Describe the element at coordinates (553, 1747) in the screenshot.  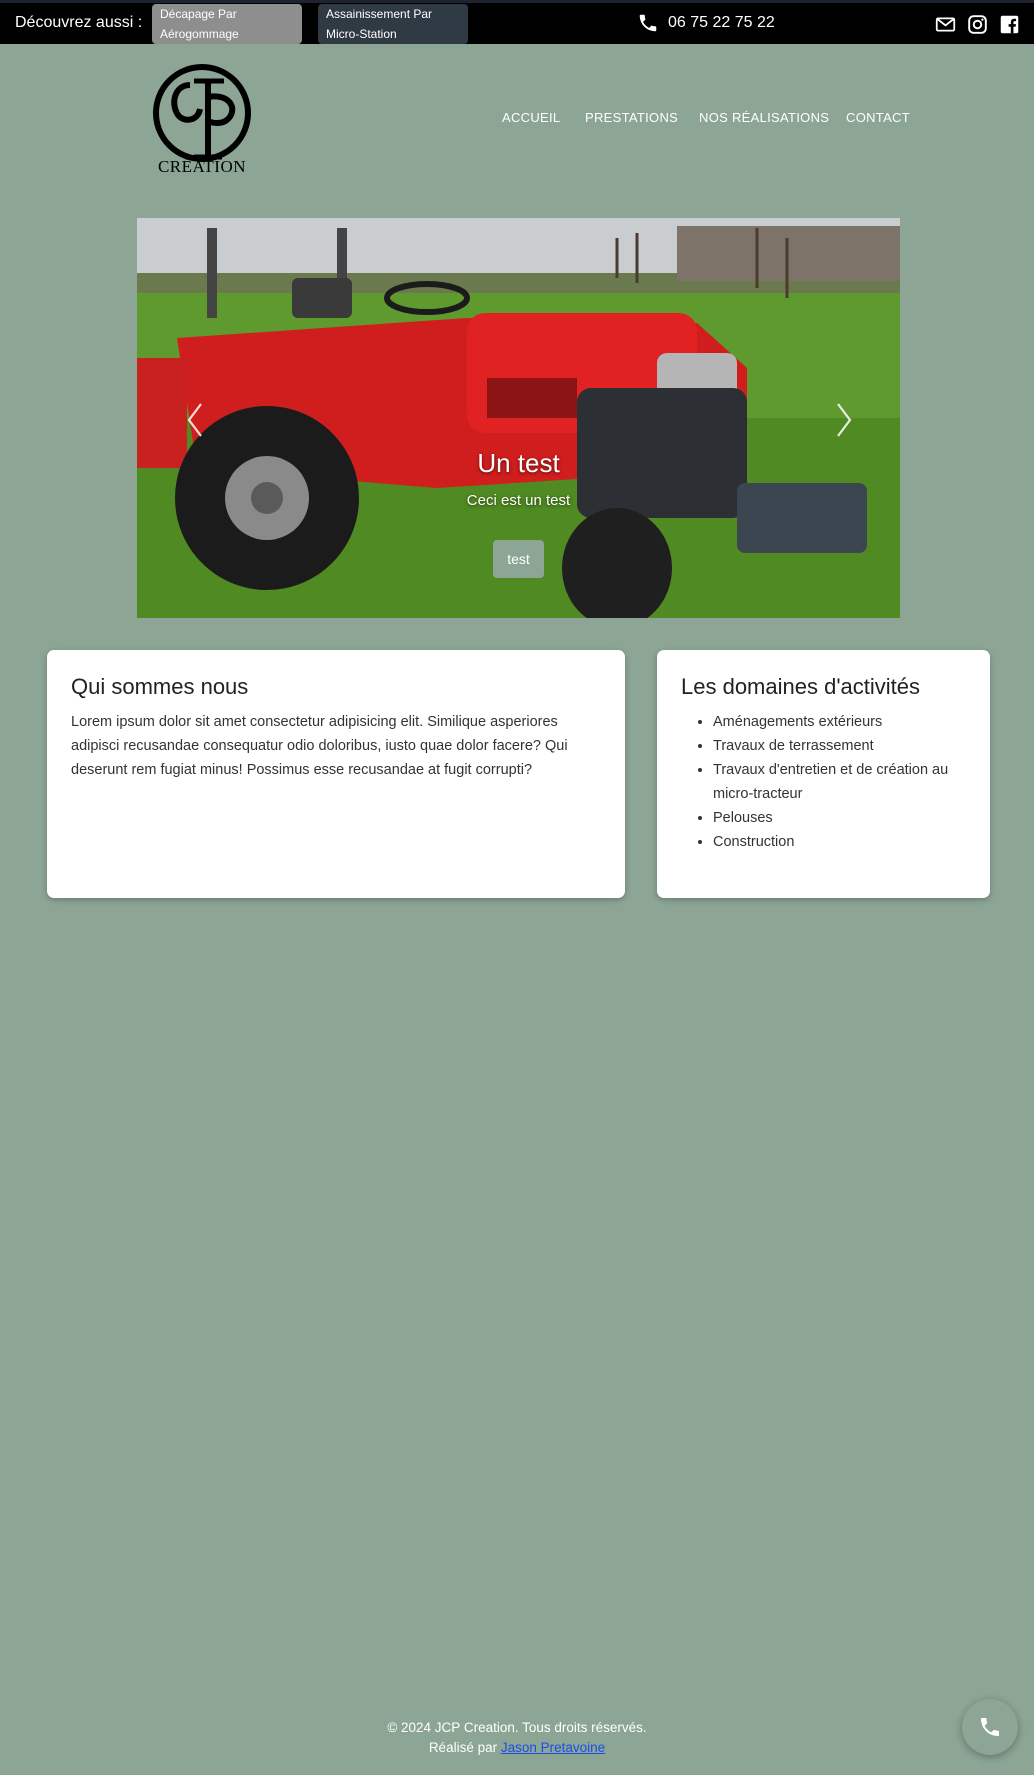
I see `author-link: Jason Pretavoine` at that location.